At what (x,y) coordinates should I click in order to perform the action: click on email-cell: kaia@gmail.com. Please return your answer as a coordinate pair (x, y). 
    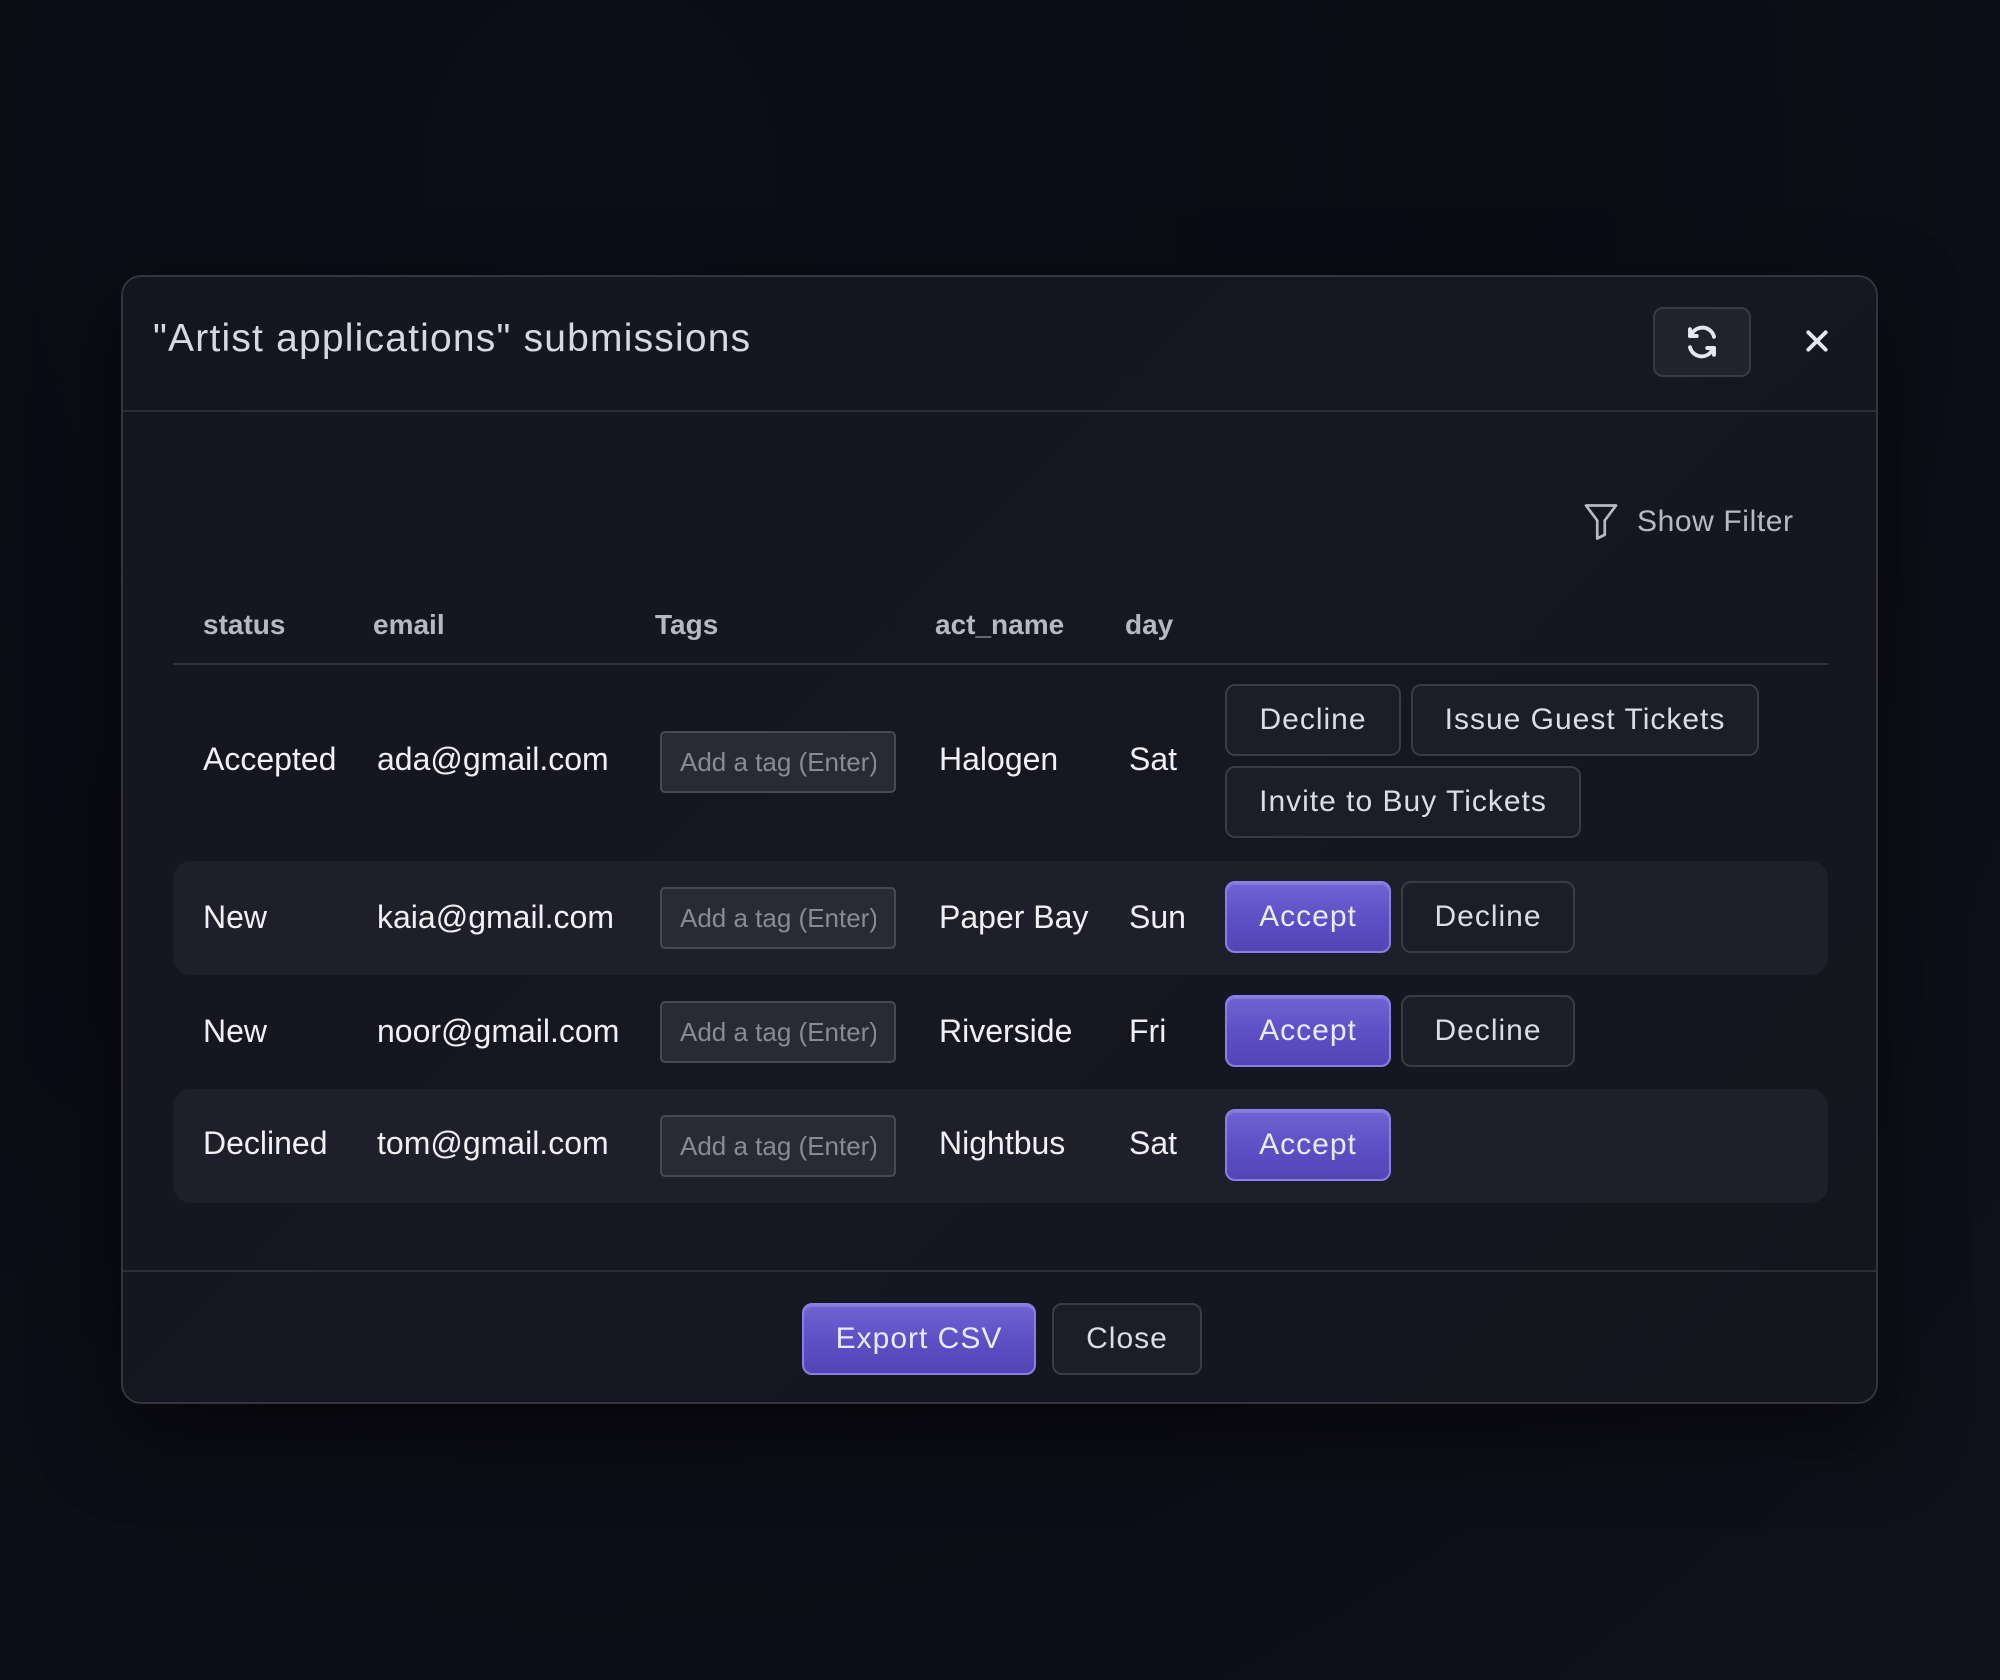
    Looking at the image, I should click on (495, 917).